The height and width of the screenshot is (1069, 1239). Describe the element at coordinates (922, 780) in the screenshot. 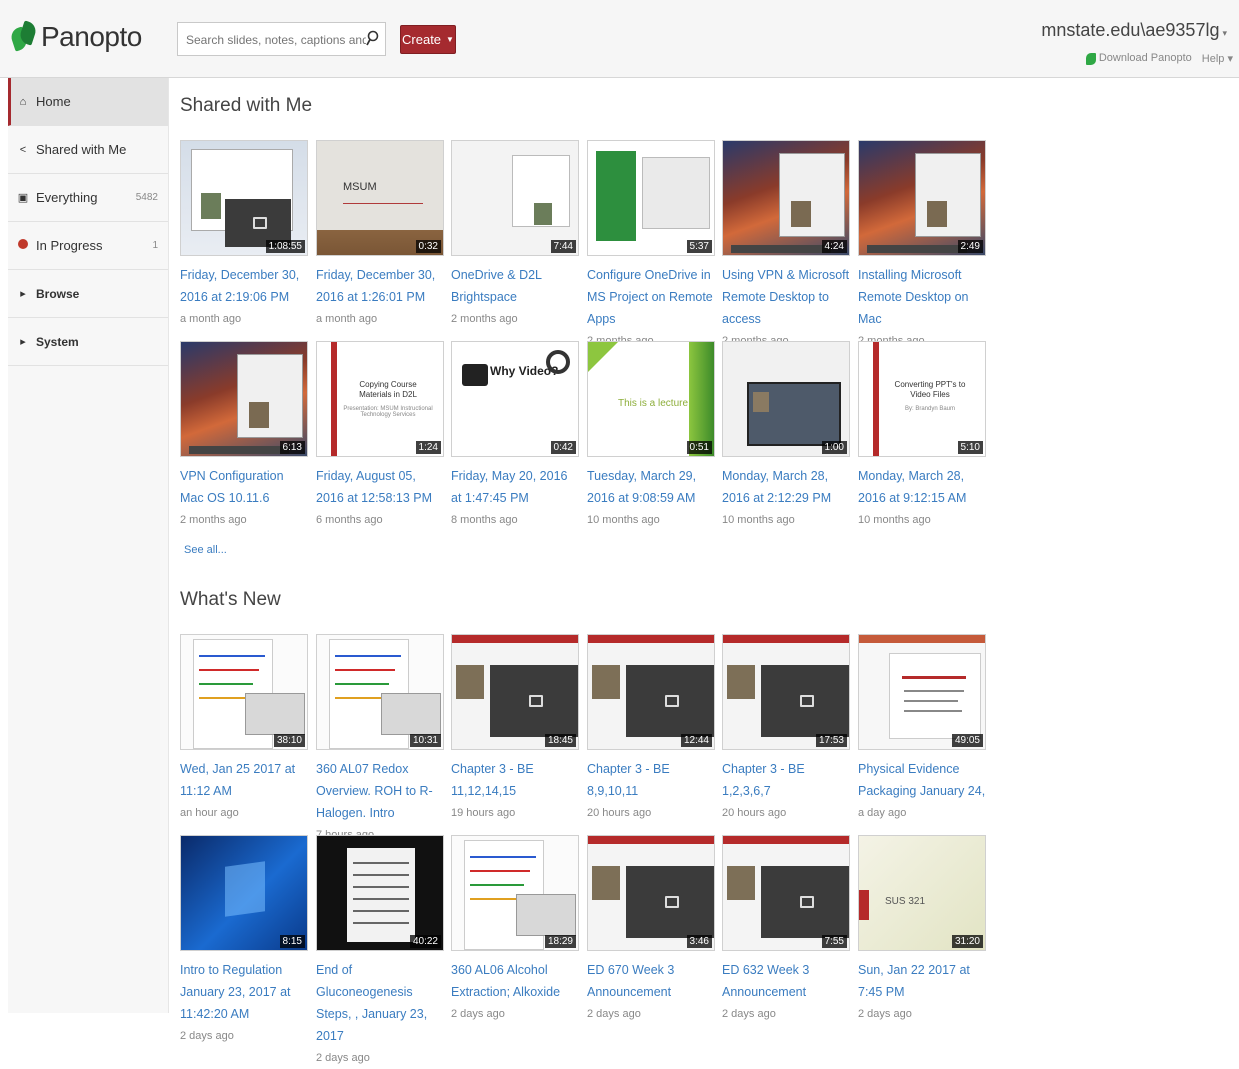

I see `session-title-link: Physical Evidence Packaging January 24,` at that location.